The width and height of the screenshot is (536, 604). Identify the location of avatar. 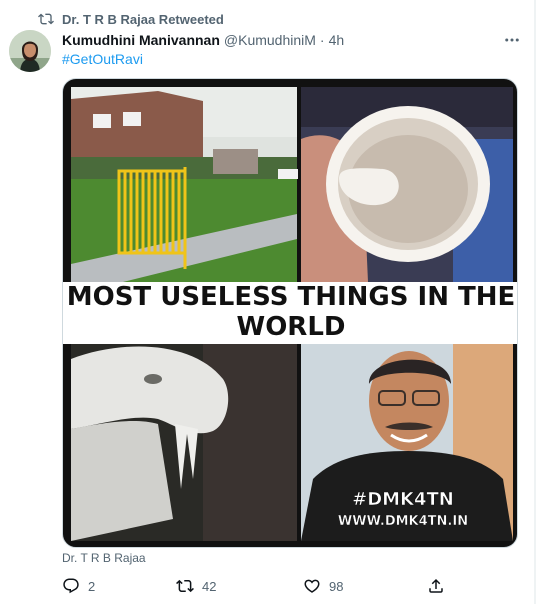
(30, 51).